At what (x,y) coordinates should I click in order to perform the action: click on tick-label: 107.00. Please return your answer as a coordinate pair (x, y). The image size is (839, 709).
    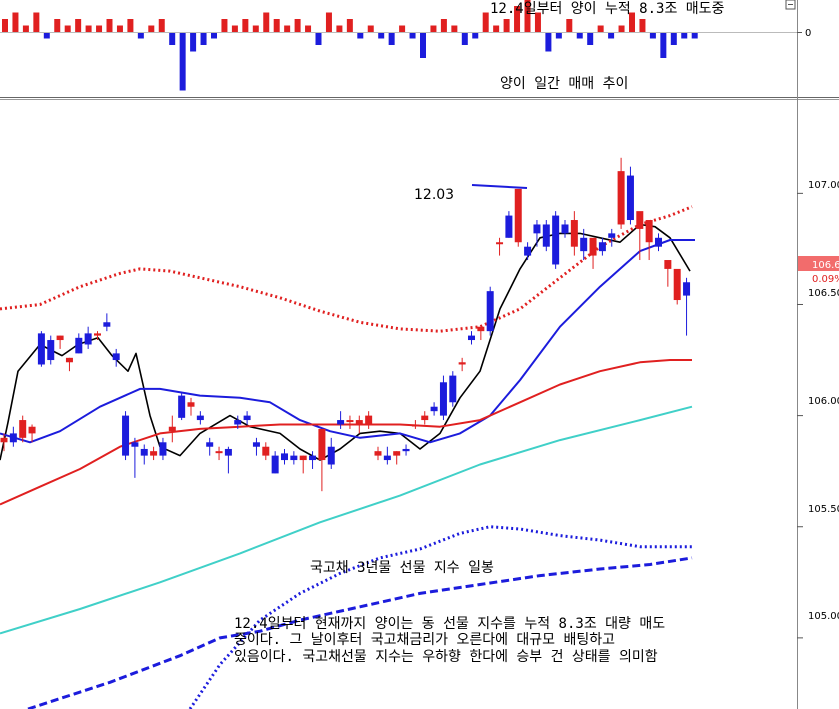
    Looking at the image, I should click on (823, 185).